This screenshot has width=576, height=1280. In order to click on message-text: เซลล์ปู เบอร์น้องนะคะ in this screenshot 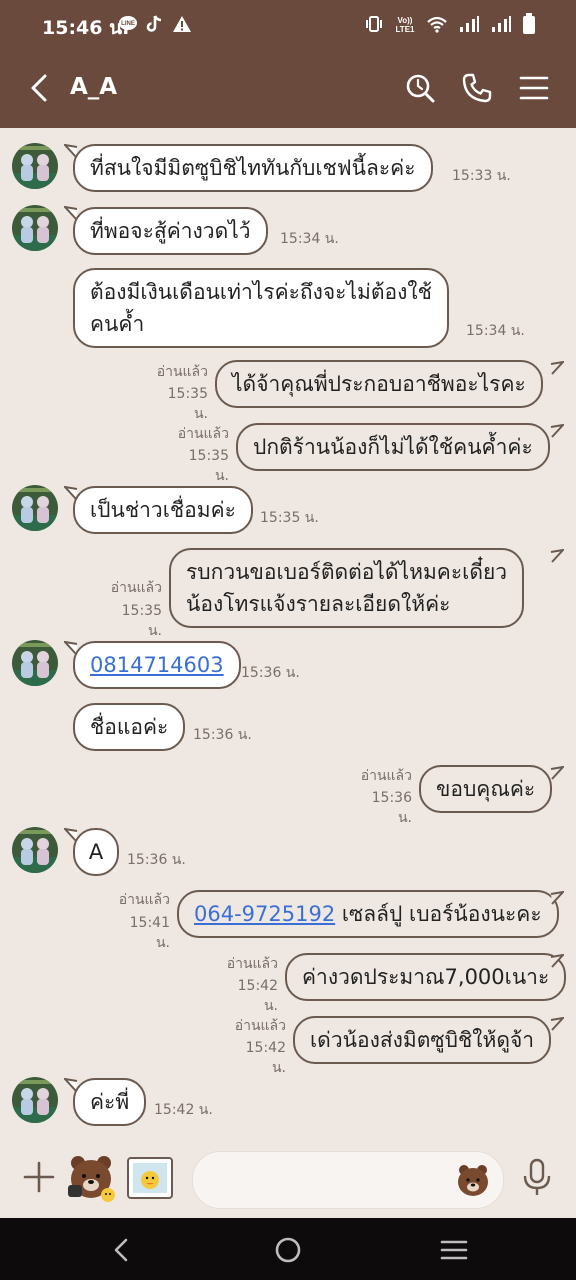, I will do `click(438, 914)`.